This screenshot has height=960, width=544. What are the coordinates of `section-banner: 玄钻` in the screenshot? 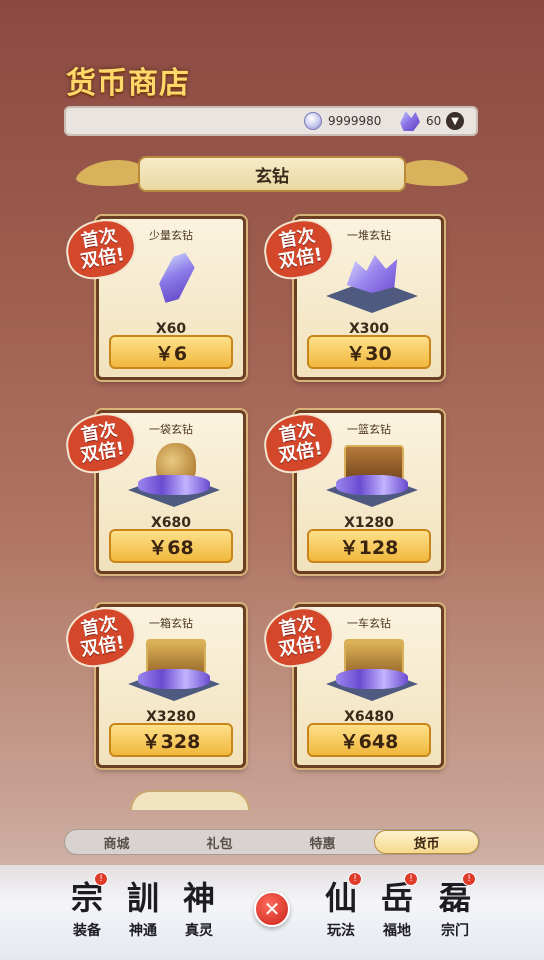 It's located at (272, 174).